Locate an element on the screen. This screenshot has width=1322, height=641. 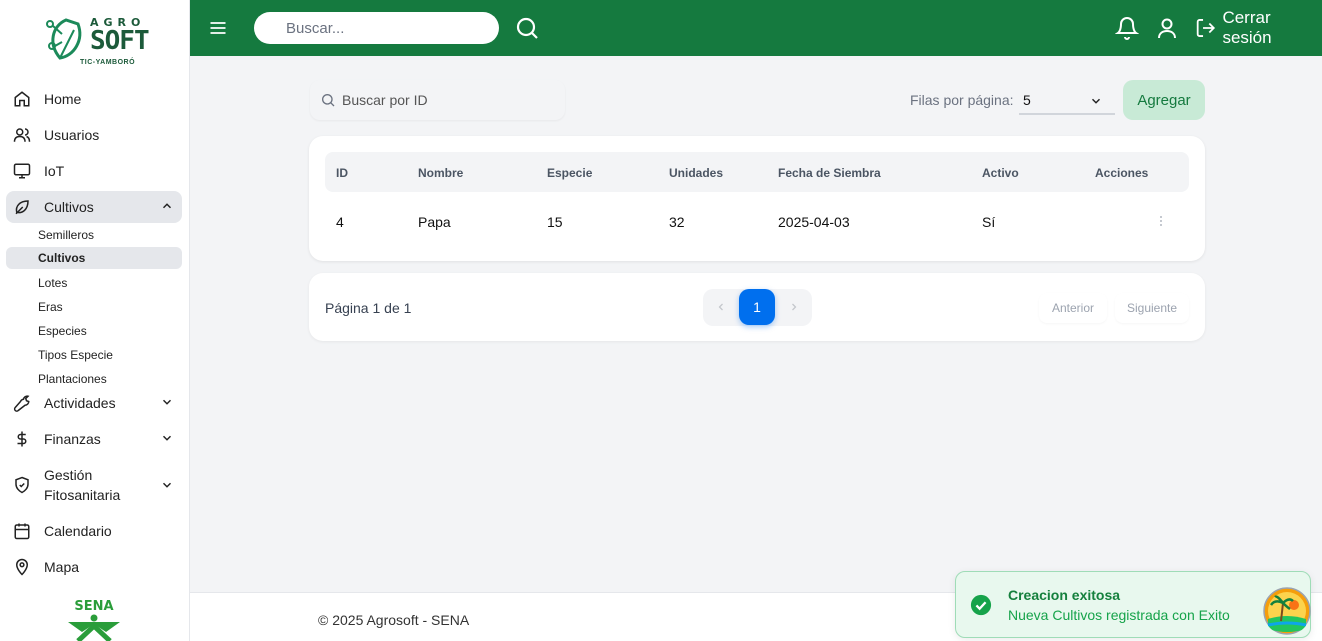
cell-id: 4 is located at coordinates (340, 222).